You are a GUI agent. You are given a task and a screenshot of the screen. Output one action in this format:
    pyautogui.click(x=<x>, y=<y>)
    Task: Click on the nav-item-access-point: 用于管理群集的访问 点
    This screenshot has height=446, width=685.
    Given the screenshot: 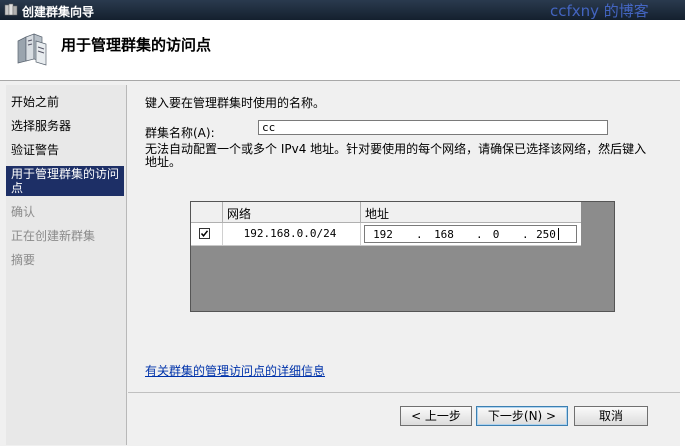 What is the action you would take?
    pyautogui.click(x=65, y=181)
    